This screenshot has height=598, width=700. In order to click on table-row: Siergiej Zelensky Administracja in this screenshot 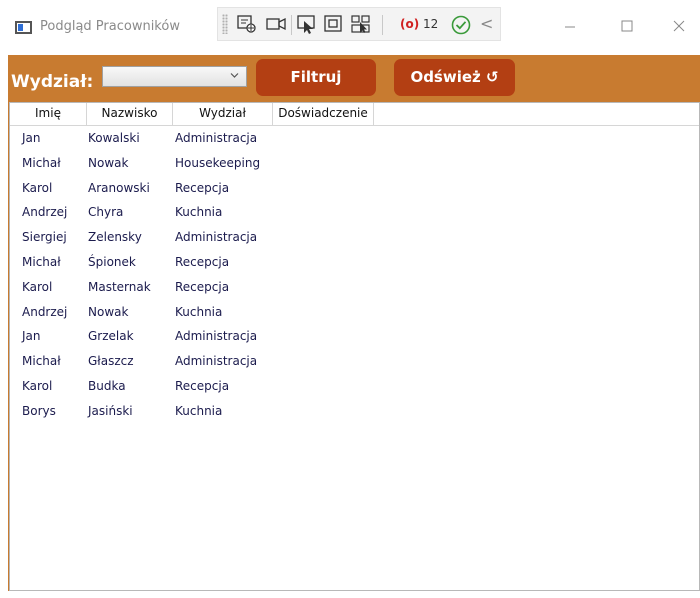, I will do `click(354, 237)`.